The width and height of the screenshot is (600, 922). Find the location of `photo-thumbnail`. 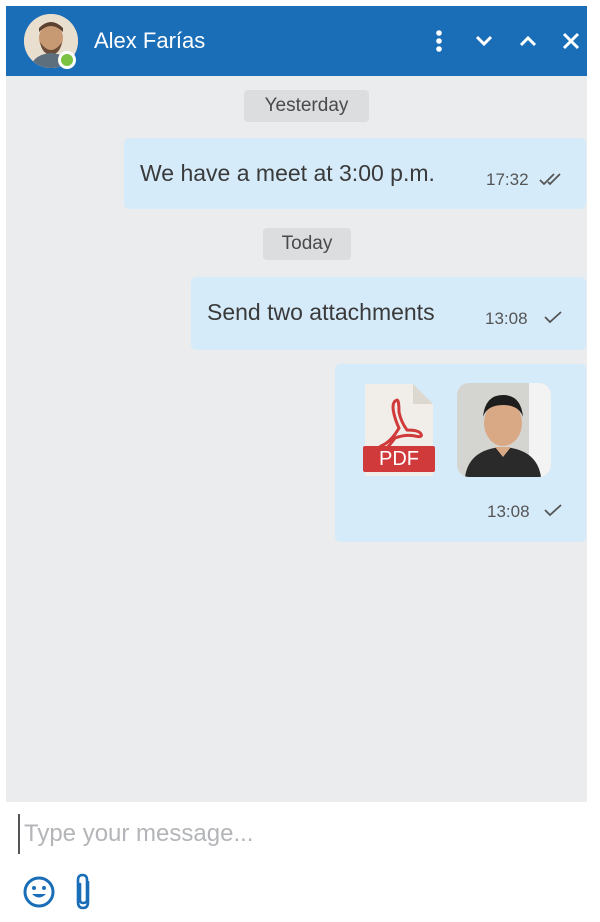

photo-thumbnail is located at coordinates (504, 430).